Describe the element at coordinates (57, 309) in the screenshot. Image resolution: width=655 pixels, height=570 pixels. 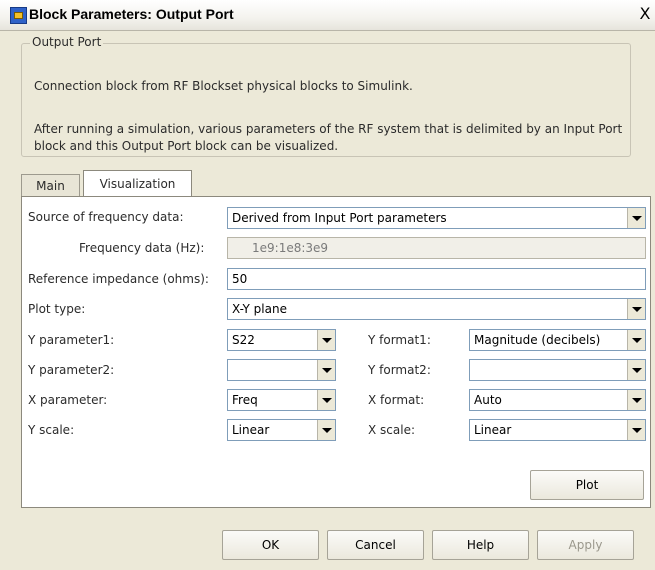
I see `plot-type-label: Plot type:` at that location.